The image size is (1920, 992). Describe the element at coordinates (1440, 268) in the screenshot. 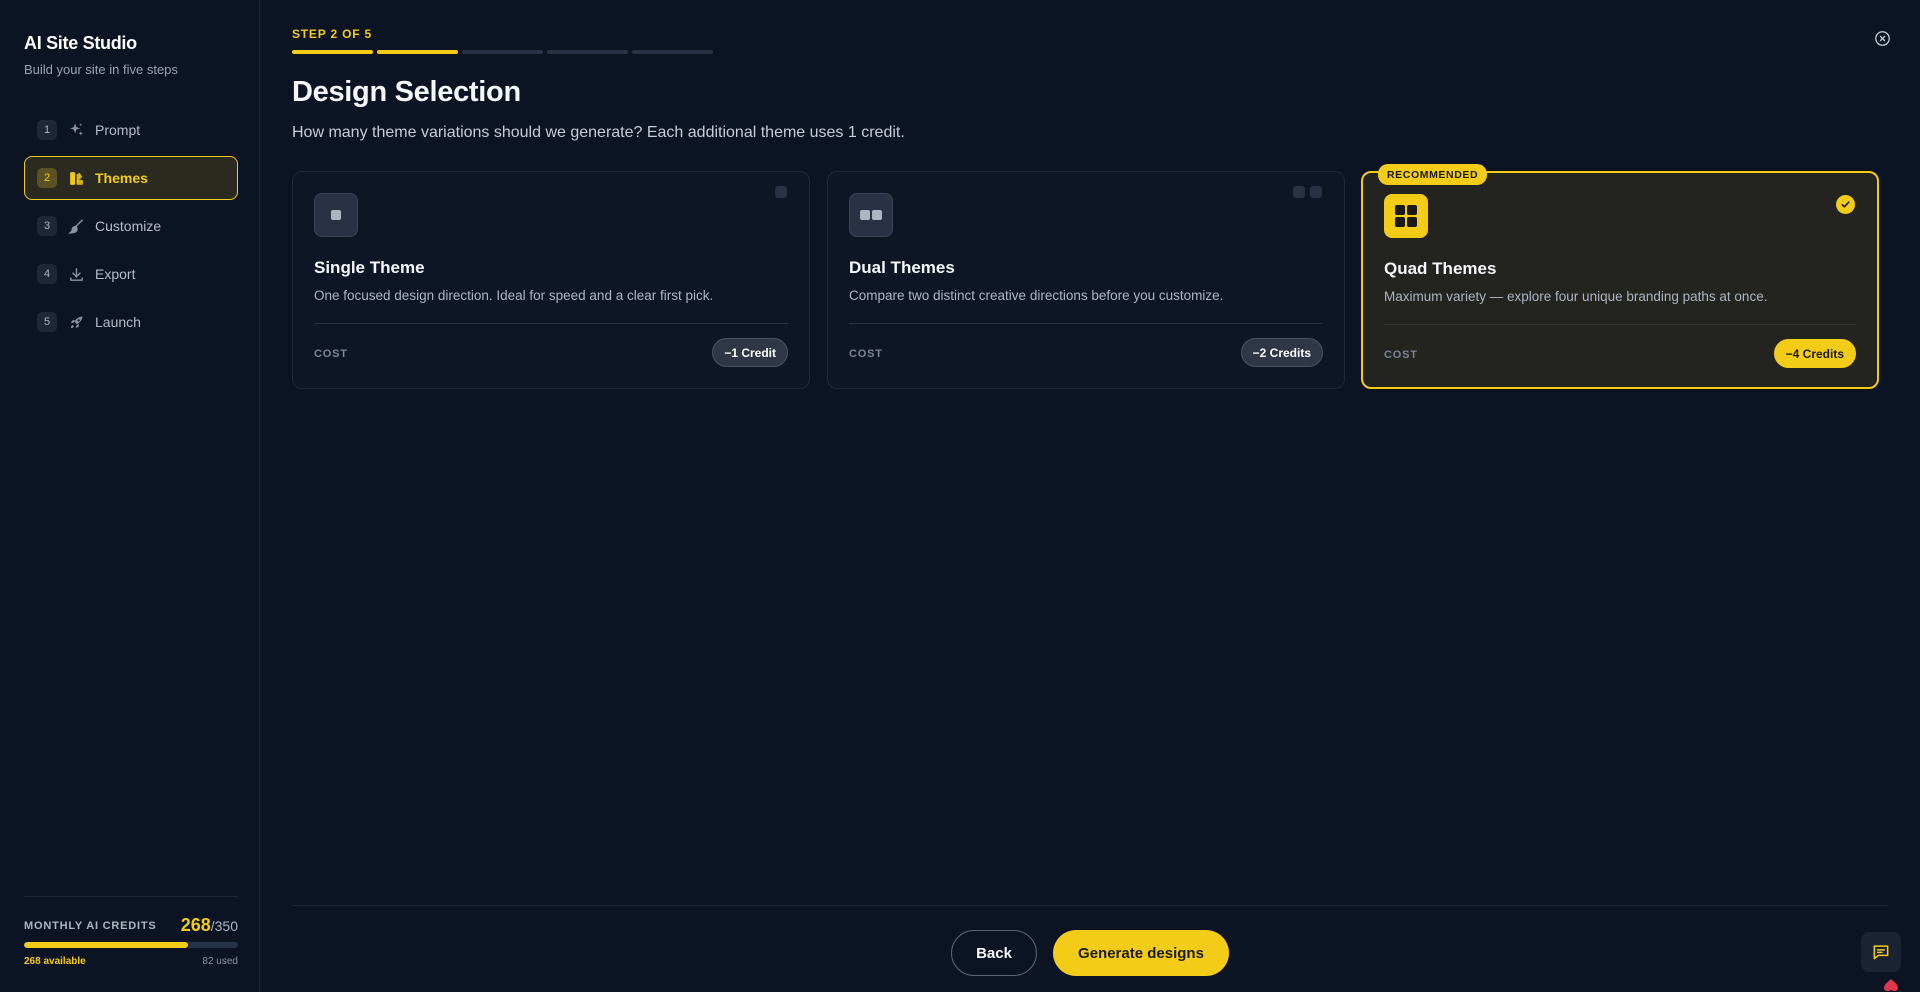

I see `option-title: Quad Themes` at that location.